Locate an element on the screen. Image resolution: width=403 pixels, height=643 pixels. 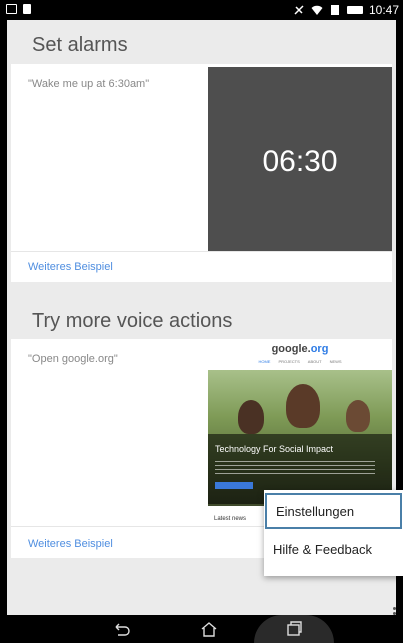
preview-logo: google.org is located at coordinates (300, 349).